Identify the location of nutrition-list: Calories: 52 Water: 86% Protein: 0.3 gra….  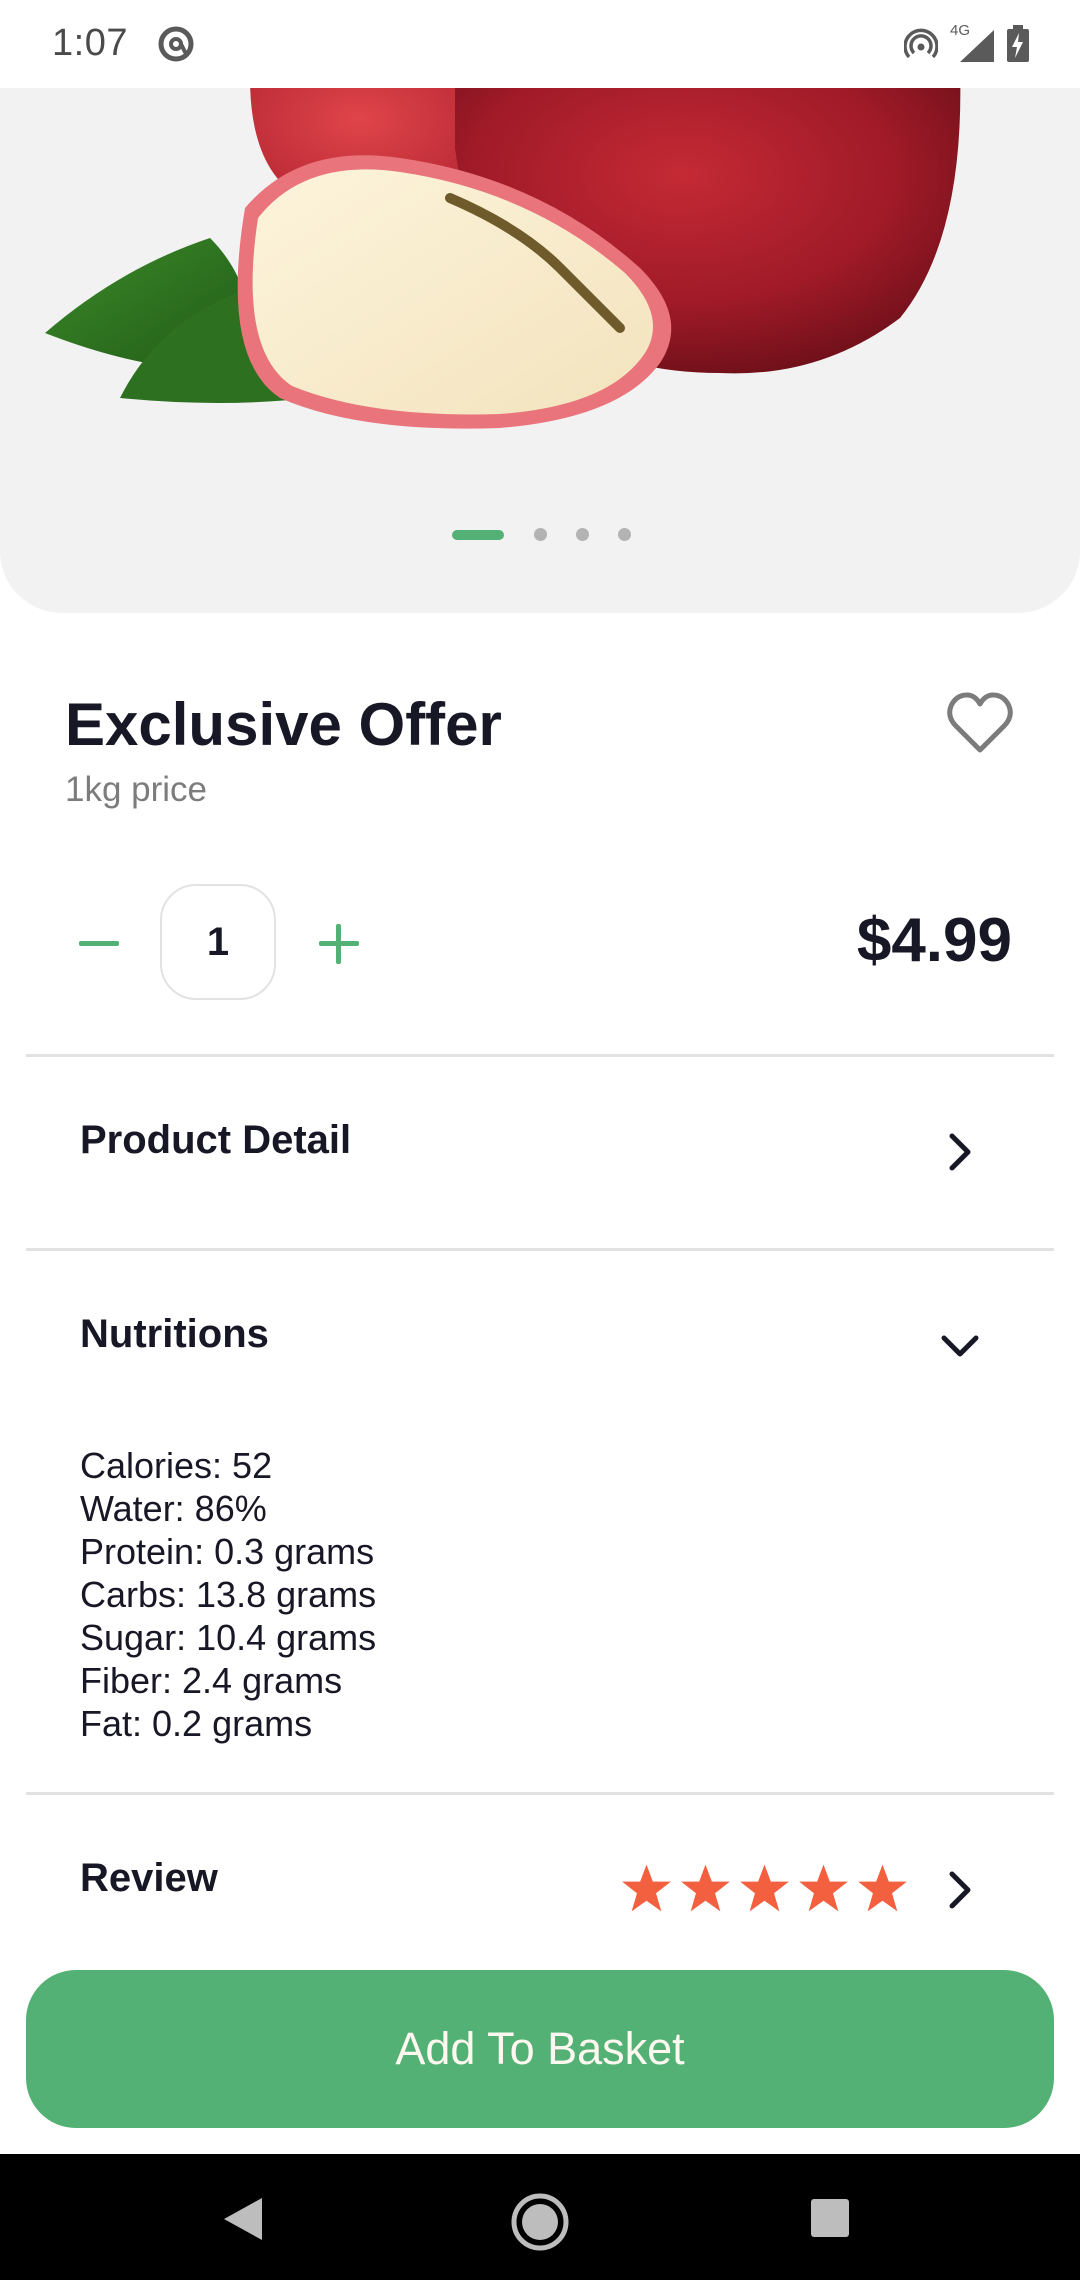
(228, 1594).